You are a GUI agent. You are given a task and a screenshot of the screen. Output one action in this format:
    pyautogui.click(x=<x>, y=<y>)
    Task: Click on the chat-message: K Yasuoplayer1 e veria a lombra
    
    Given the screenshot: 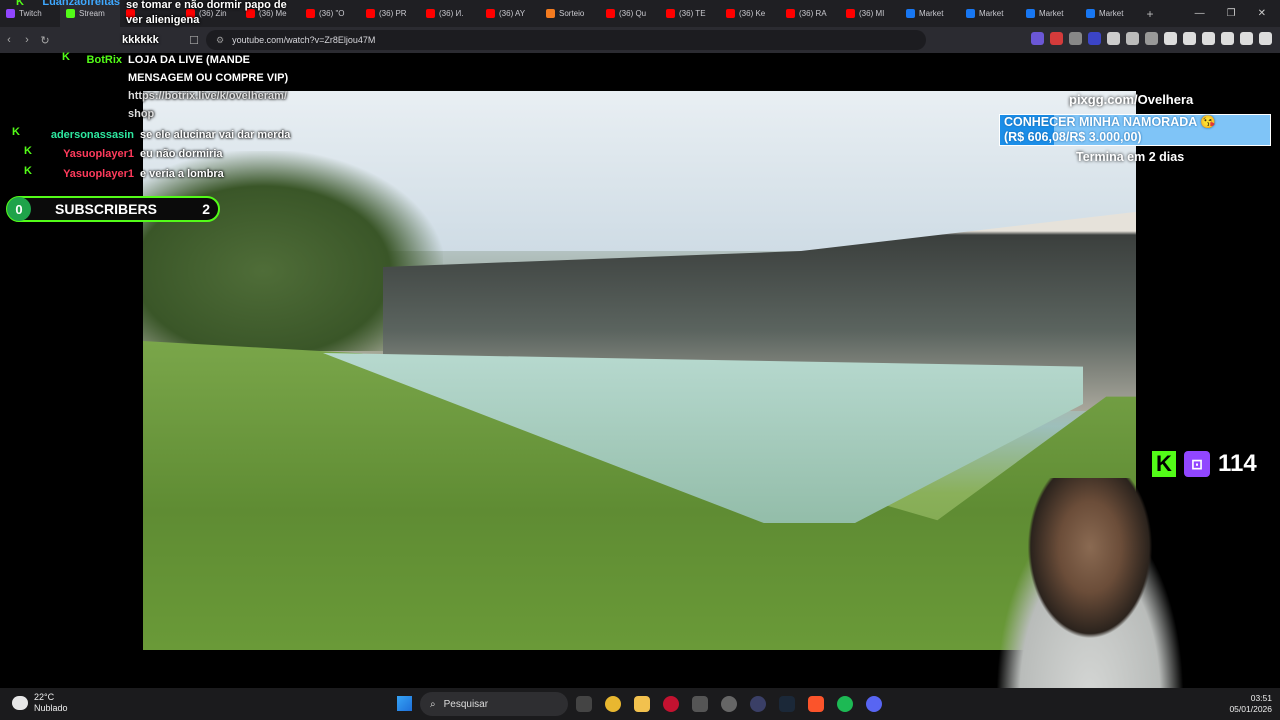 What is the action you would take?
    pyautogui.click(x=124, y=174)
    